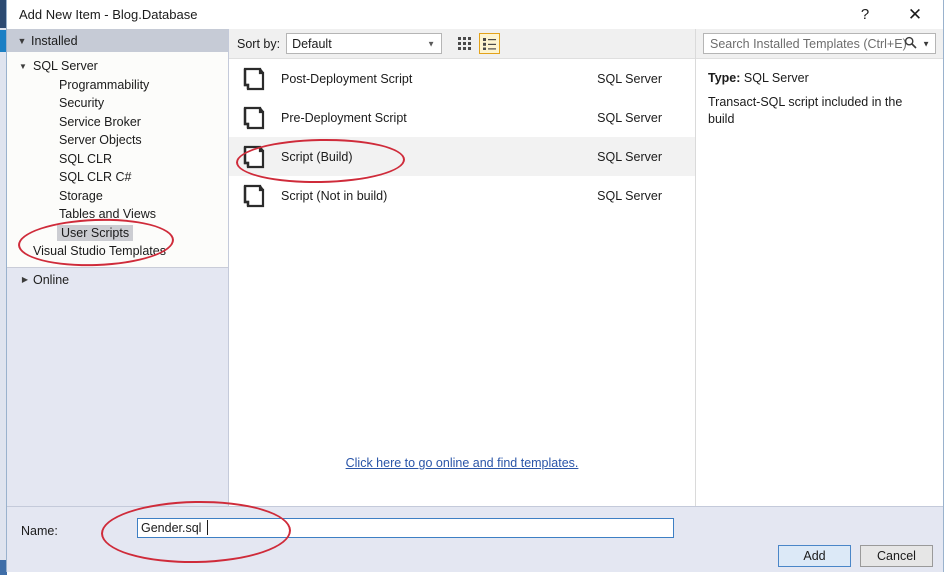 This screenshot has width=944, height=575. I want to click on name-label: Name:, so click(39, 531).